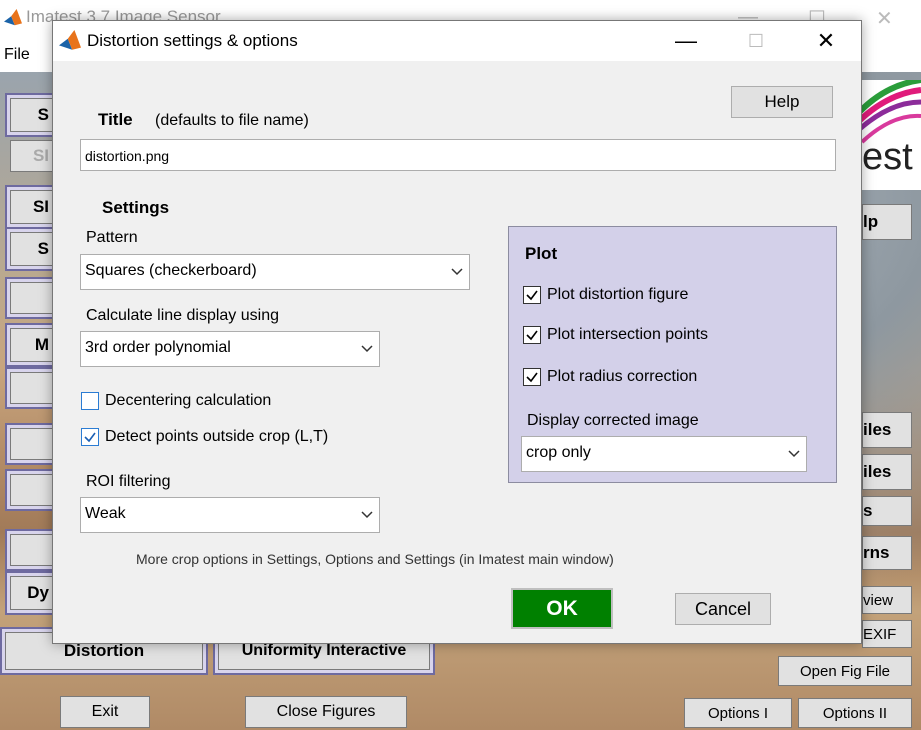 This screenshot has width=921, height=730. Describe the element at coordinates (558, 452) in the screenshot. I see `display-corrected-value: crop only` at that location.